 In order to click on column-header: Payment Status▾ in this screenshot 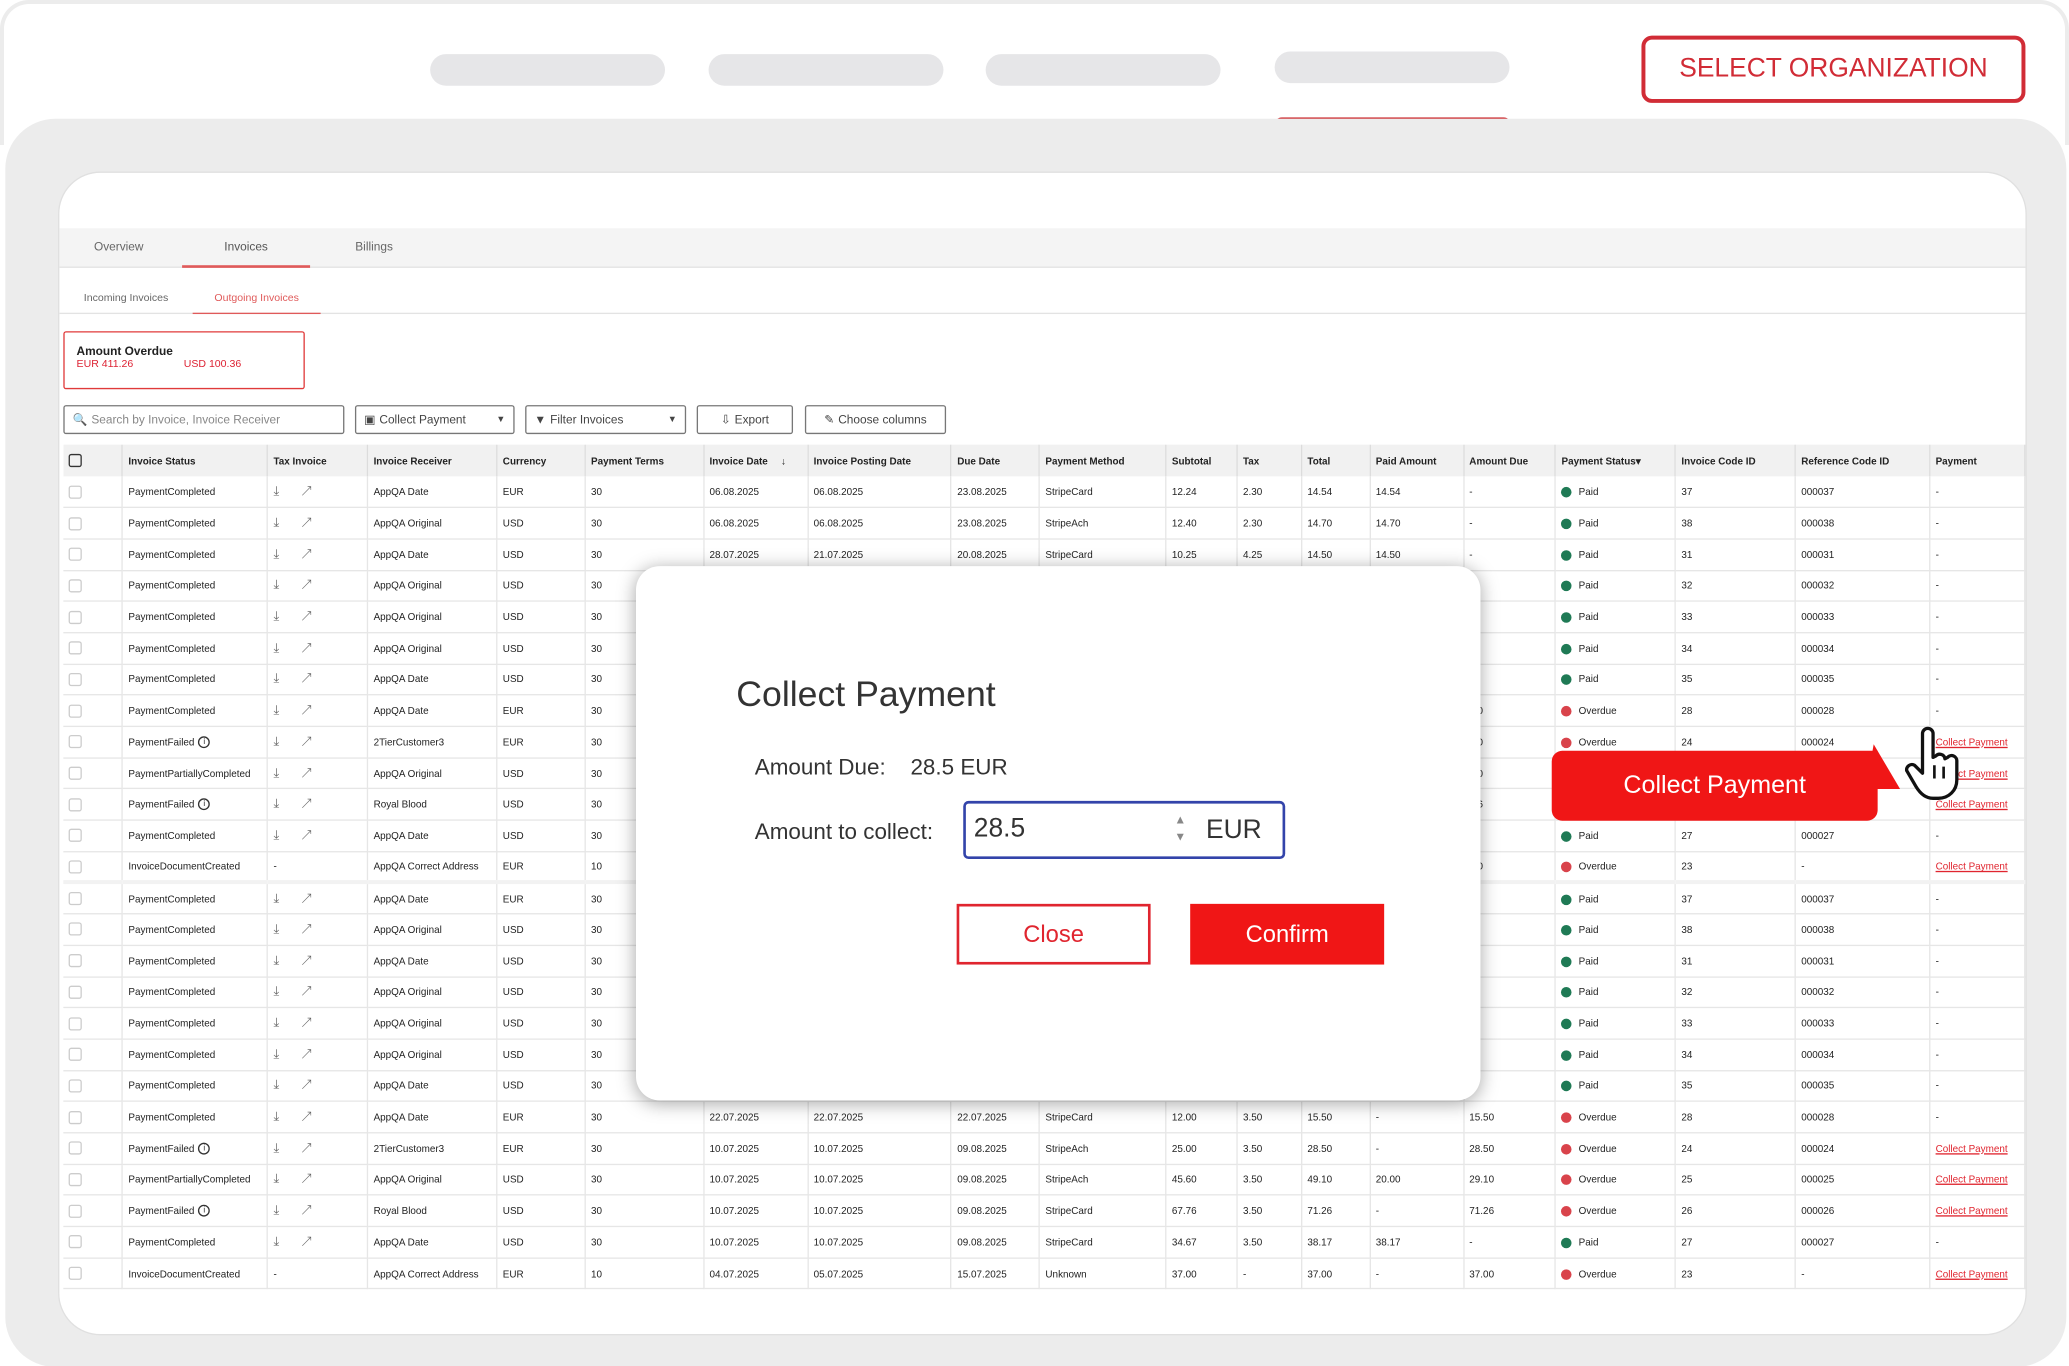, I will do `click(1616, 460)`.